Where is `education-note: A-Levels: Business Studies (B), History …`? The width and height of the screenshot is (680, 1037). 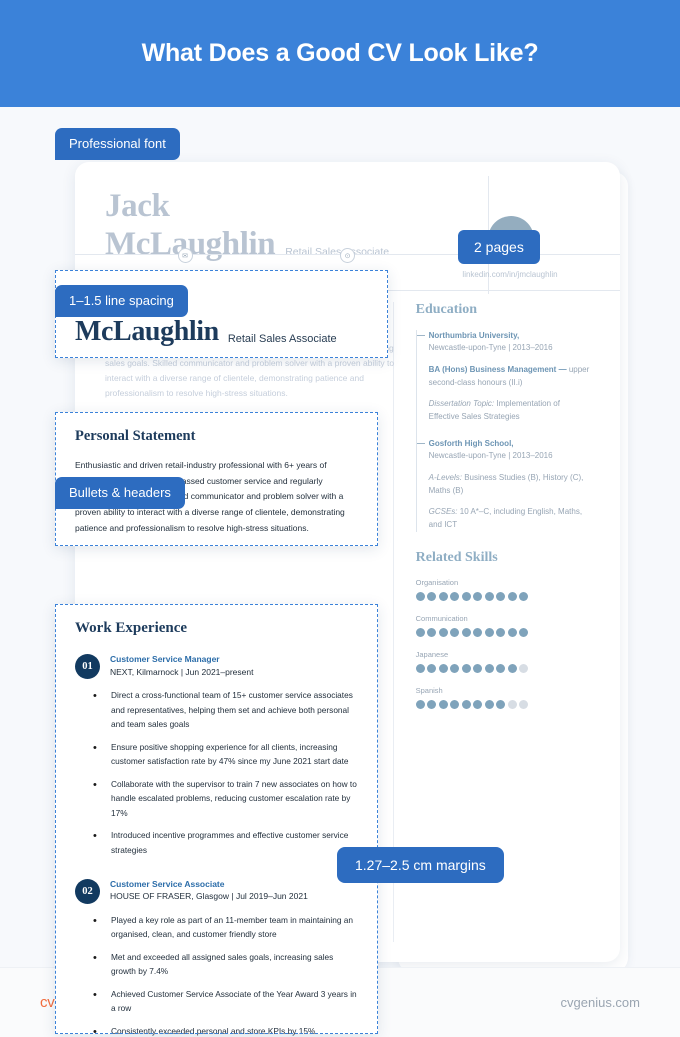
education-note: A-Levels: Business Studies (B), History … is located at coordinates (509, 485).